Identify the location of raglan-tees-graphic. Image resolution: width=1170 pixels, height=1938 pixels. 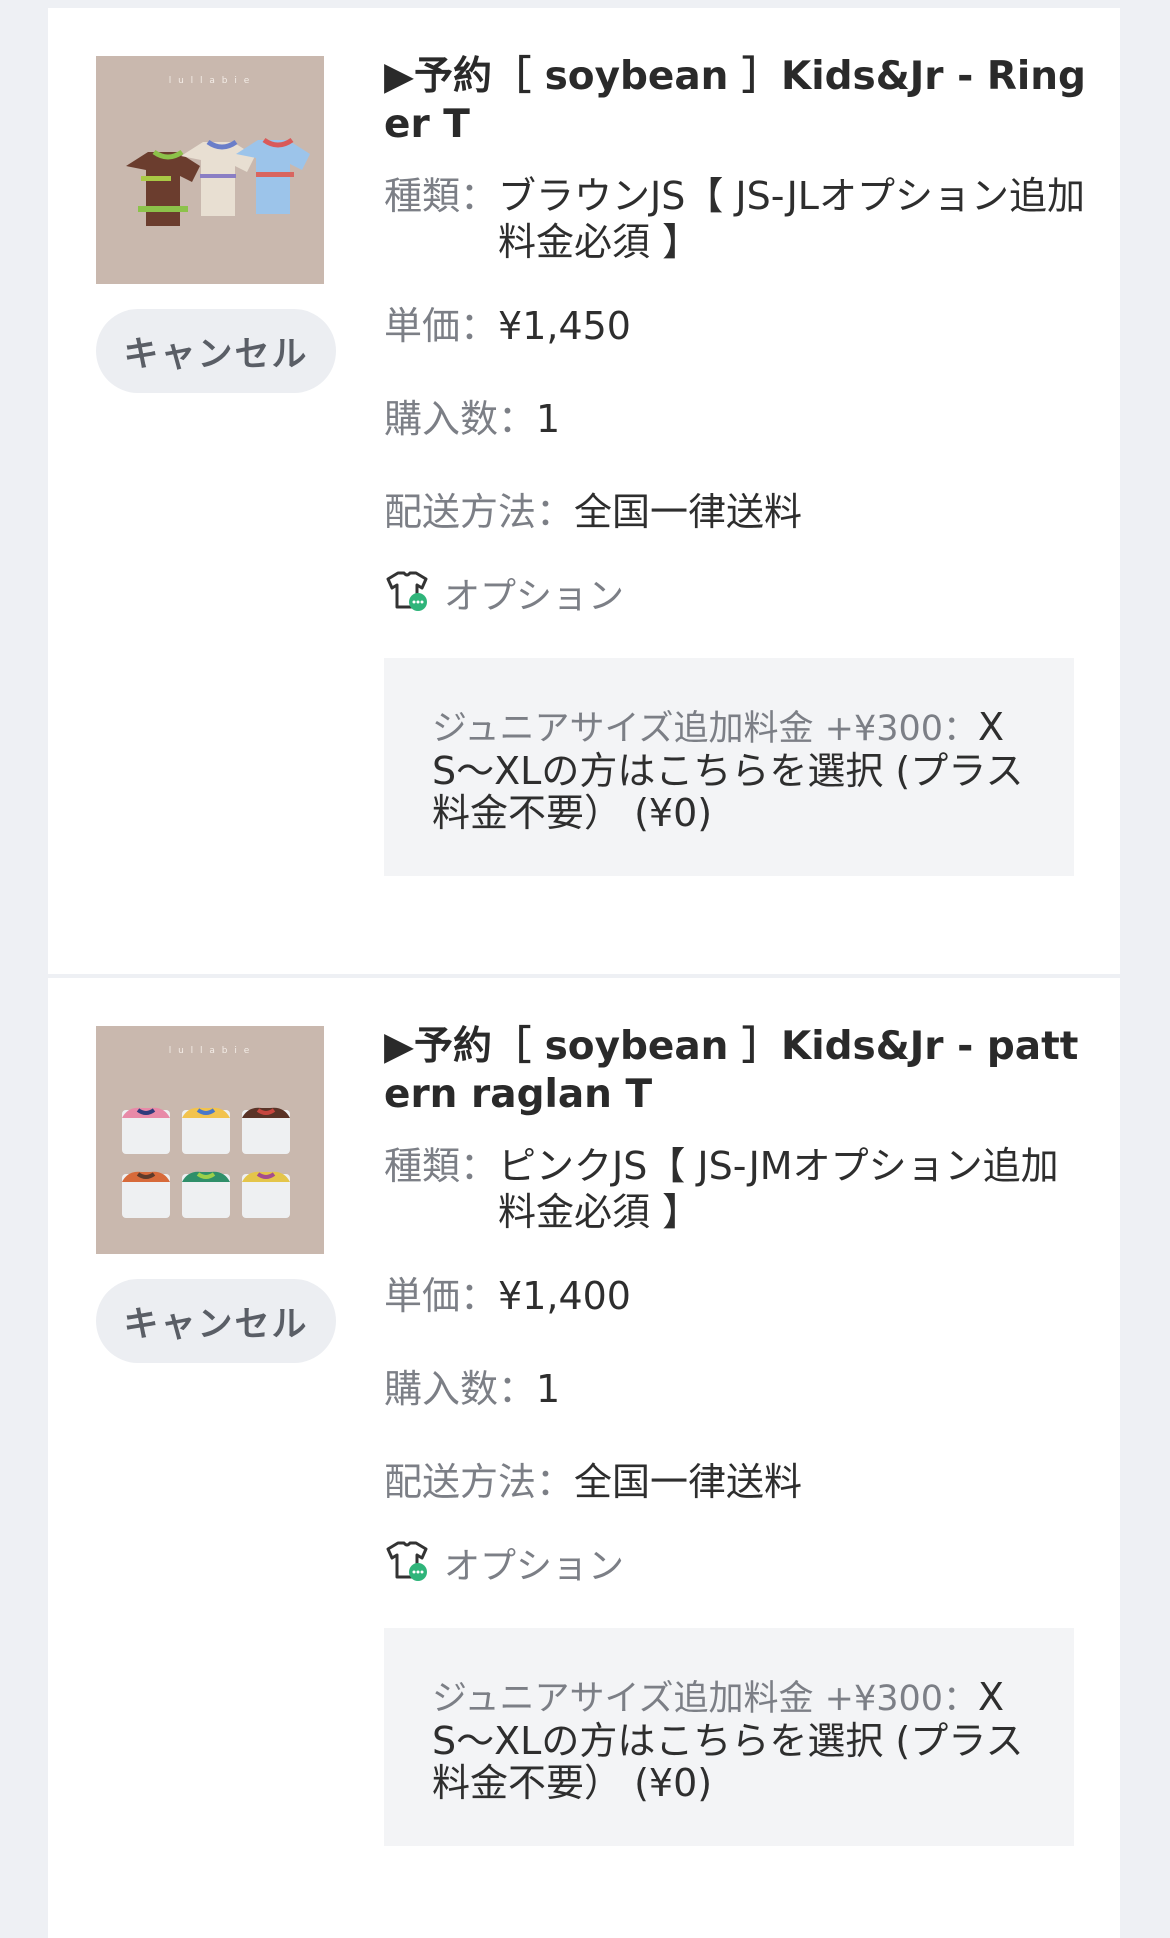
(206, 1162).